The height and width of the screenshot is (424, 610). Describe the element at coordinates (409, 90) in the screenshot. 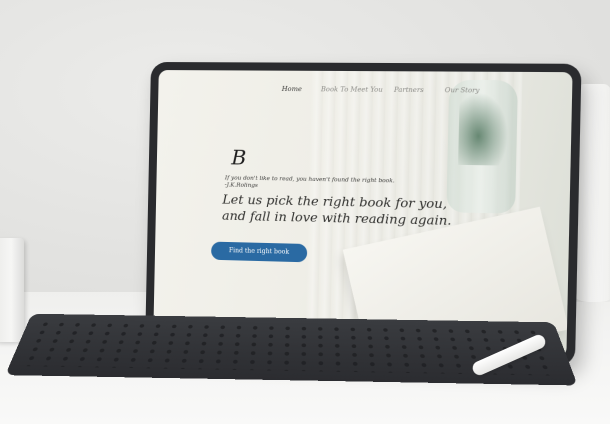

I see `nav-partners: Partners` at that location.